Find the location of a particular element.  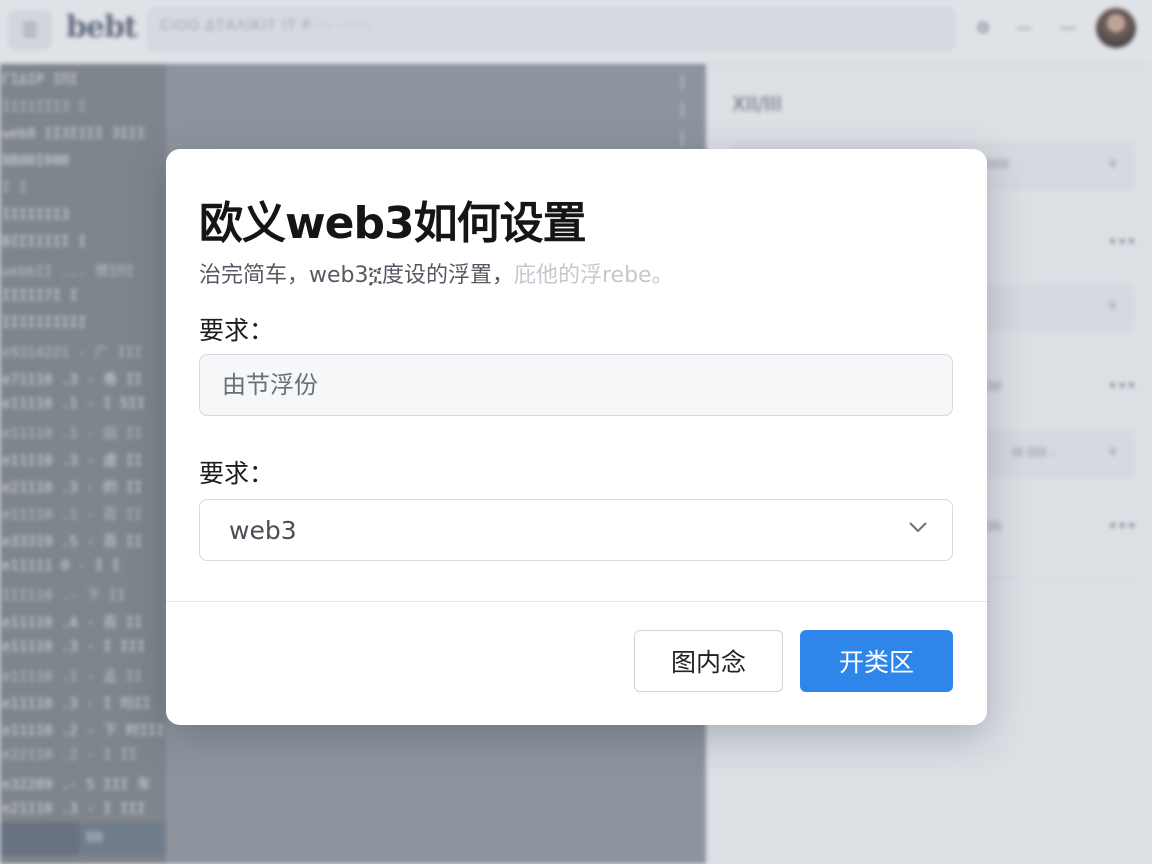

confirm-button: 开类区 is located at coordinates (876, 661).